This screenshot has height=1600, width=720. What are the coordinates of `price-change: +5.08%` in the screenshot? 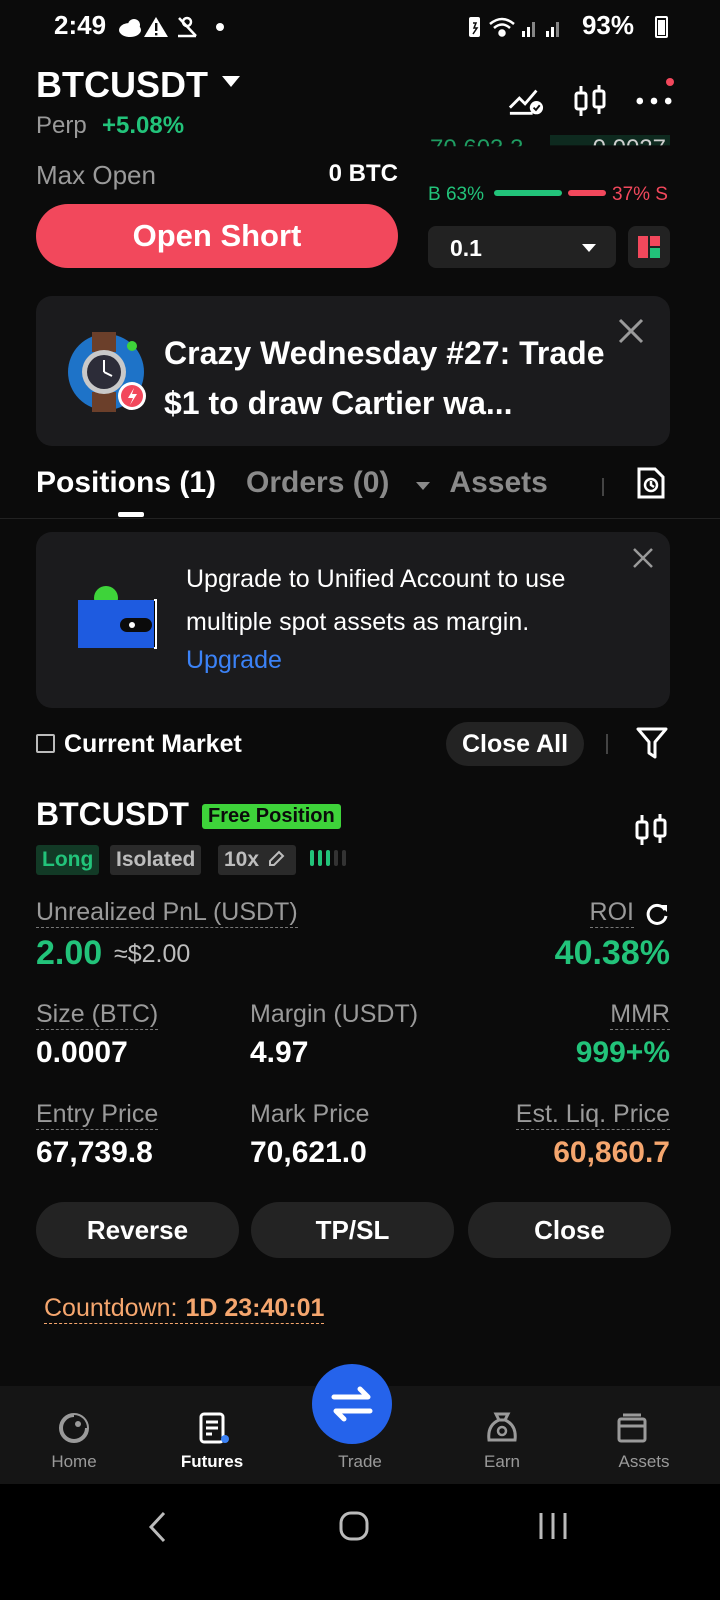 It's located at (143, 125).